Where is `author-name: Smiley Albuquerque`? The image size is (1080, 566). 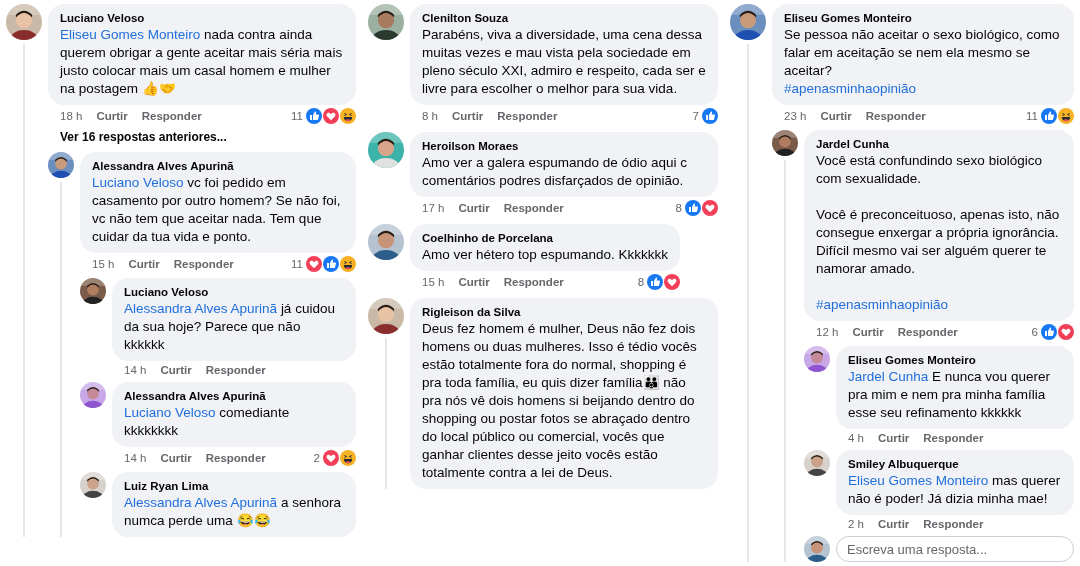
author-name: Smiley Albuquerque is located at coordinates (904, 464).